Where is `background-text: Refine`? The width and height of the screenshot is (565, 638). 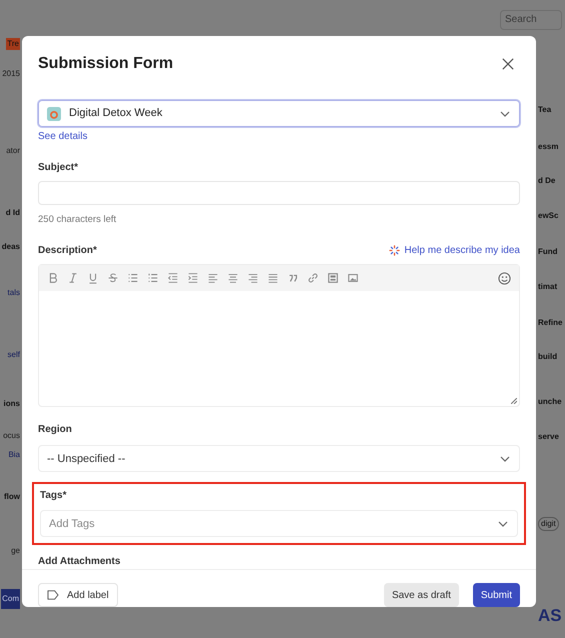 background-text: Refine is located at coordinates (550, 323).